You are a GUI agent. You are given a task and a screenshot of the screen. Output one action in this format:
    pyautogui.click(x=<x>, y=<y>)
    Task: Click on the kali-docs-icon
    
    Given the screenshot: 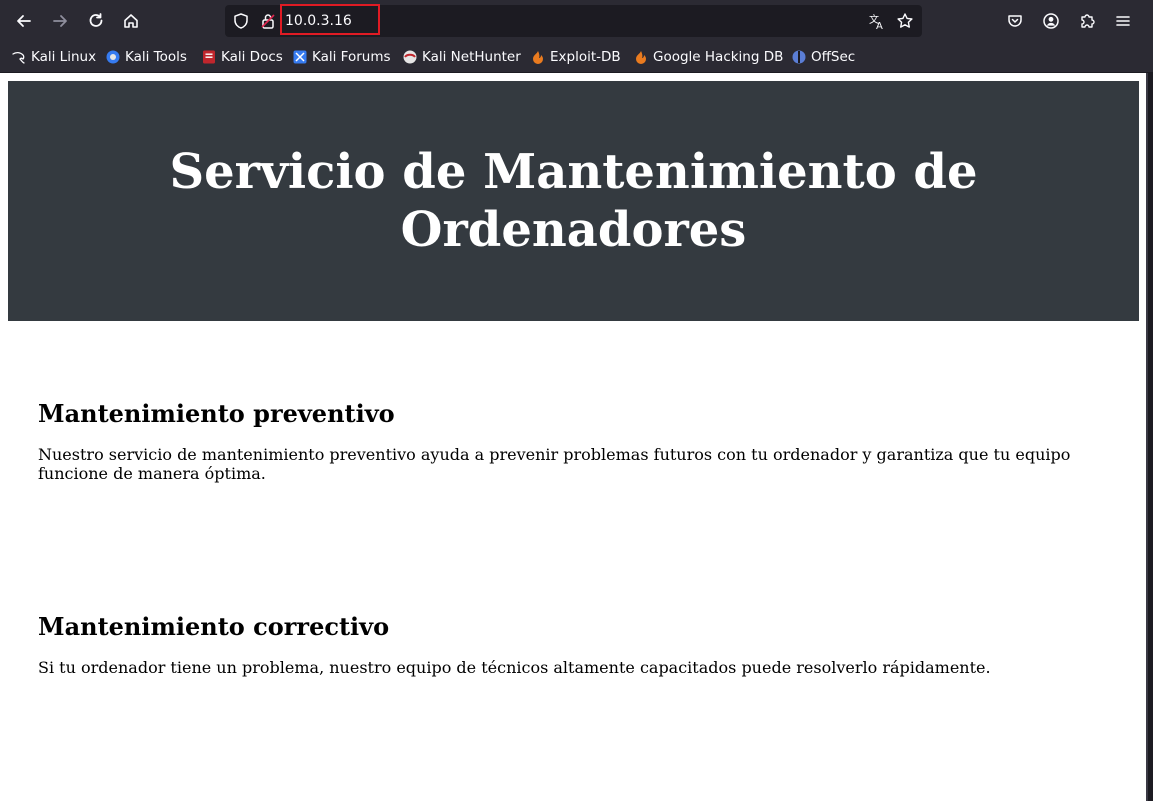 What is the action you would take?
    pyautogui.click(x=209, y=57)
    